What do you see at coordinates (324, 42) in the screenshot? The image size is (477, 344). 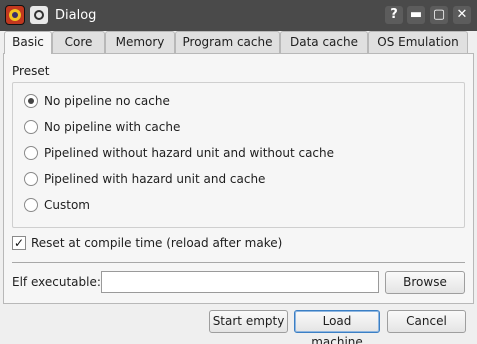 I see `tab-data-cache: Data cache` at bounding box center [324, 42].